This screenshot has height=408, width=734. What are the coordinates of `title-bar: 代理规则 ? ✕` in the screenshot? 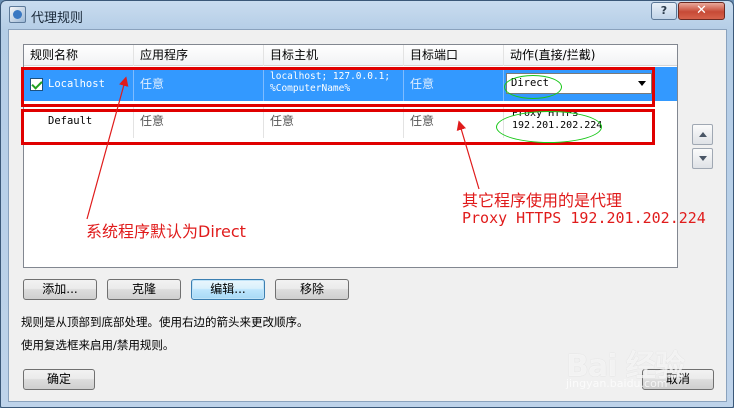 It's located at (367, 15).